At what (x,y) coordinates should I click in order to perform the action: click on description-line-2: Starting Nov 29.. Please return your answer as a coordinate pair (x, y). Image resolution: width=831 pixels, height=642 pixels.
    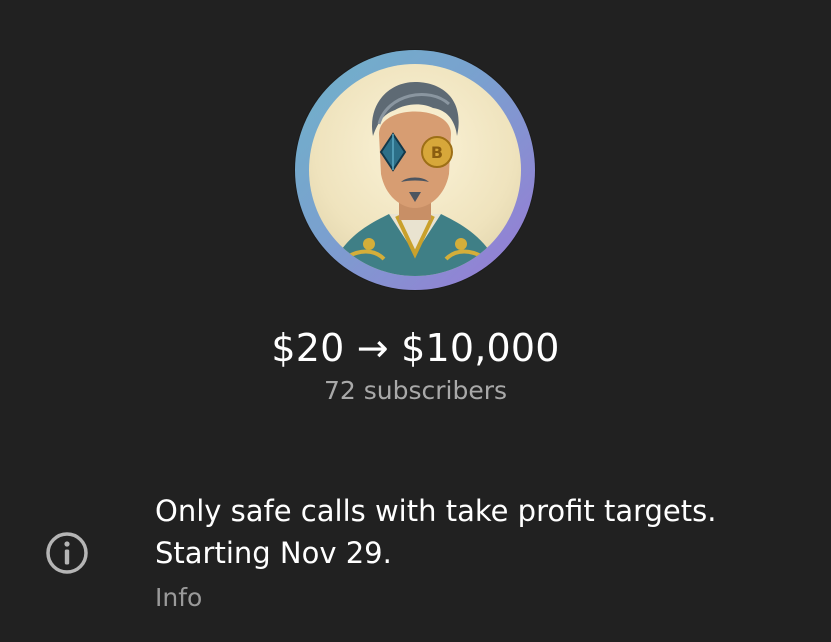
    Looking at the image, I should click on (273, 553).